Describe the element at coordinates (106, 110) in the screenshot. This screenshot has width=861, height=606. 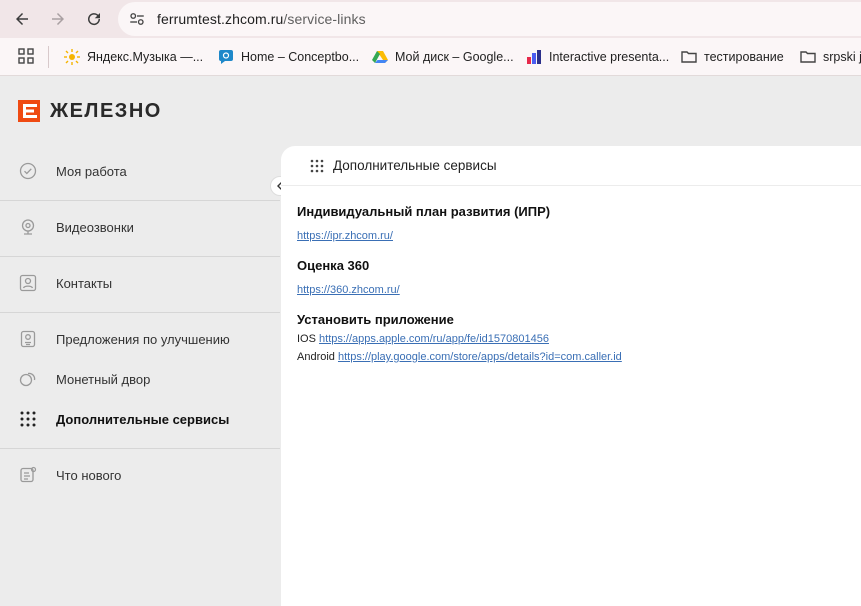
I see `logo-text: ЖЕЛЕЗНО` at that location.